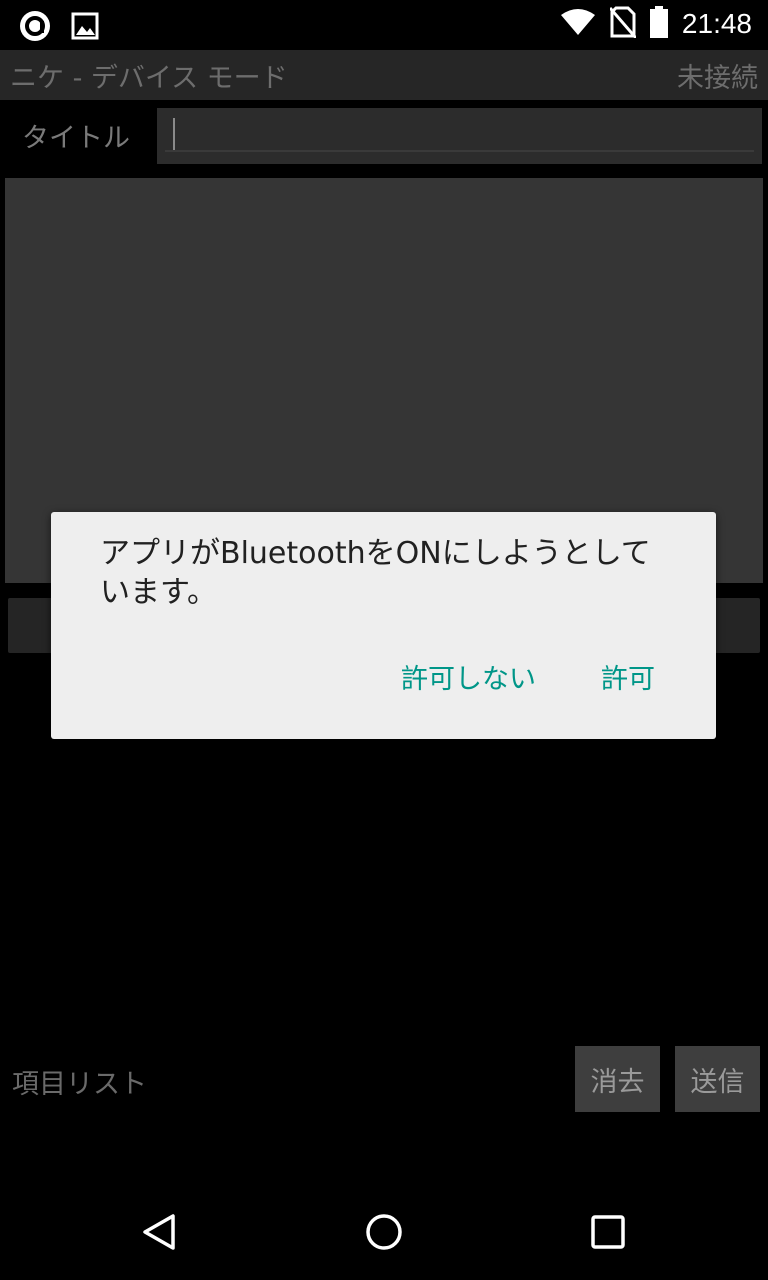  Describe the element at coordinates (578, 24) in the screenshot. I see `wifi-icon` at that location.